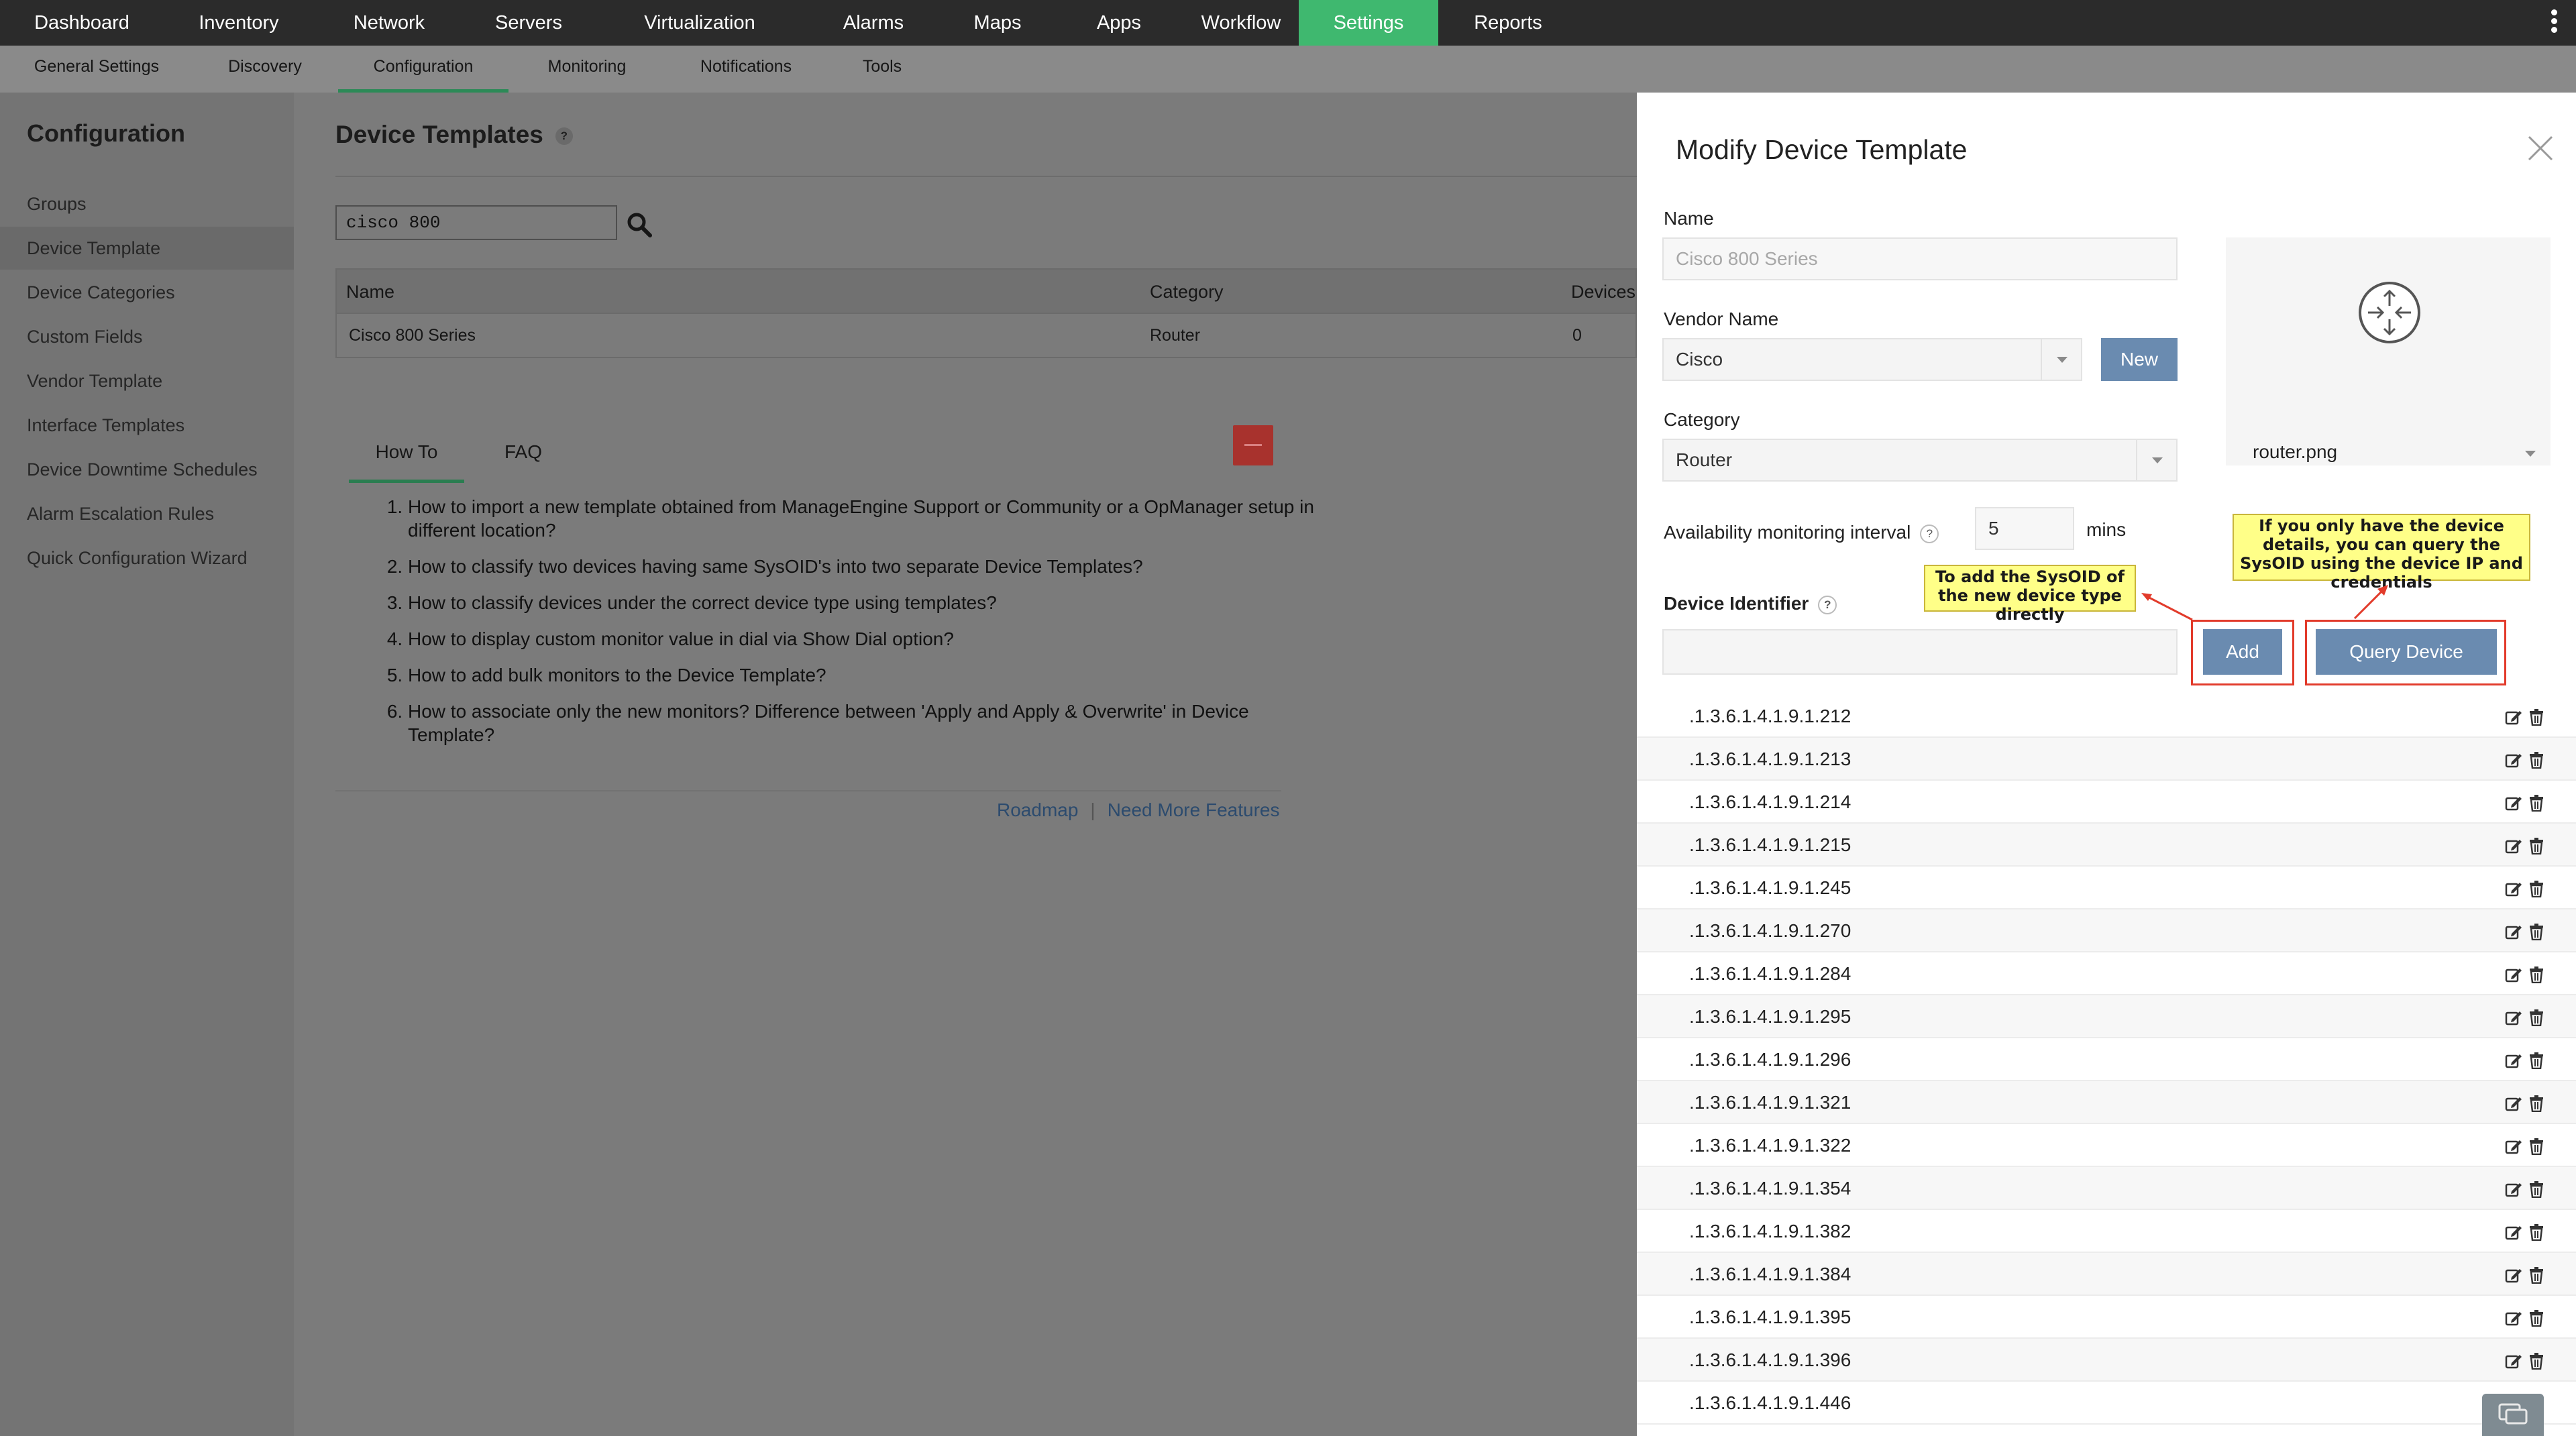 The width and height of the screenshot is (2576, 1436). I want to click on tab-how-to: How To, so click(406, 452).